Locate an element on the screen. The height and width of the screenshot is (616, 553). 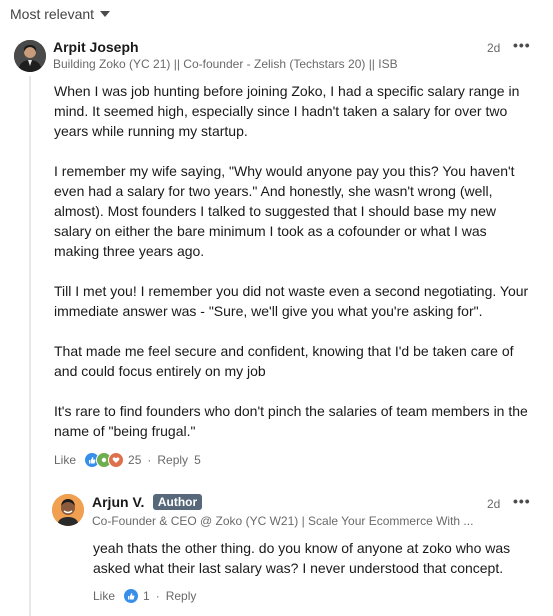
love-reaction-icon is located at coordinates (116, 460).